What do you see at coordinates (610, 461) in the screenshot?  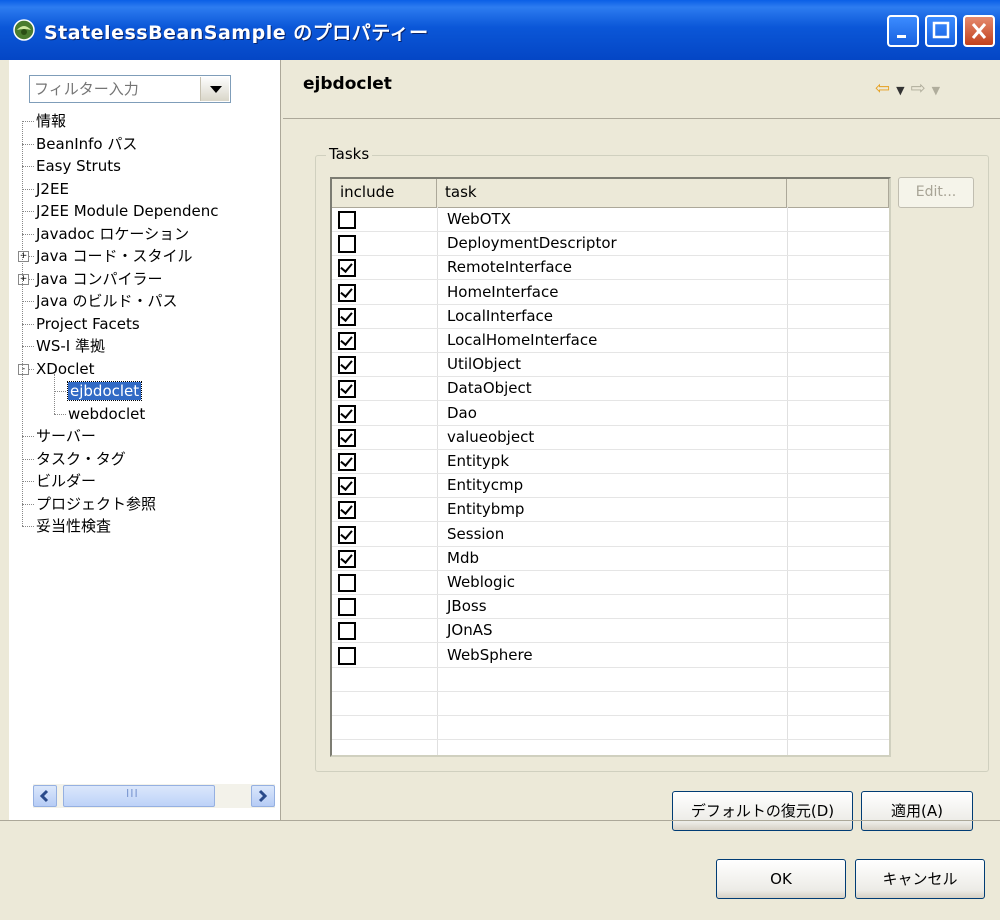 I see `table-row: Entitypk` at bounding box center [610, 461].